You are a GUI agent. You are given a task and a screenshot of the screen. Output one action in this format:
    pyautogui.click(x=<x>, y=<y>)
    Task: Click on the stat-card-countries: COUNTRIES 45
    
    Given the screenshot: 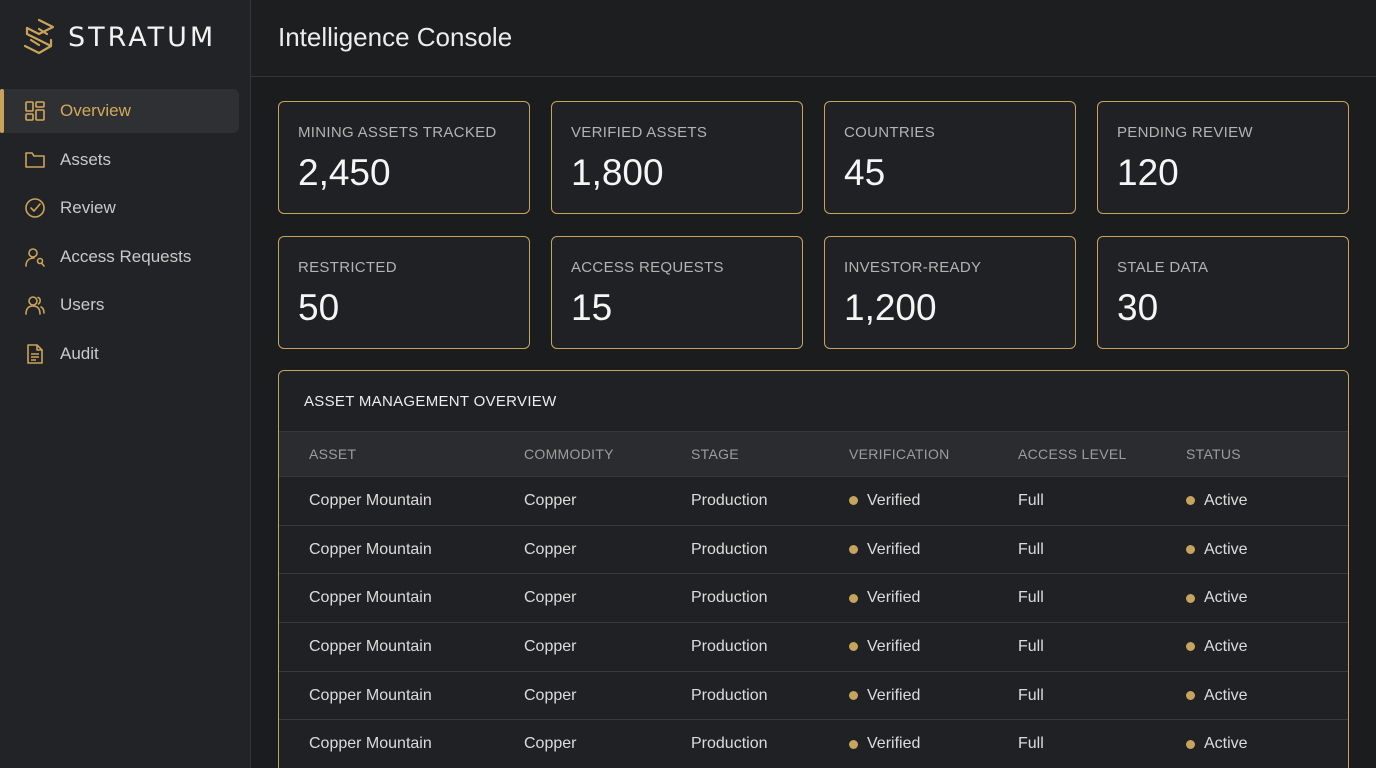 What is the action you would take?
    pyautogui.click(x=950, y=157)
    